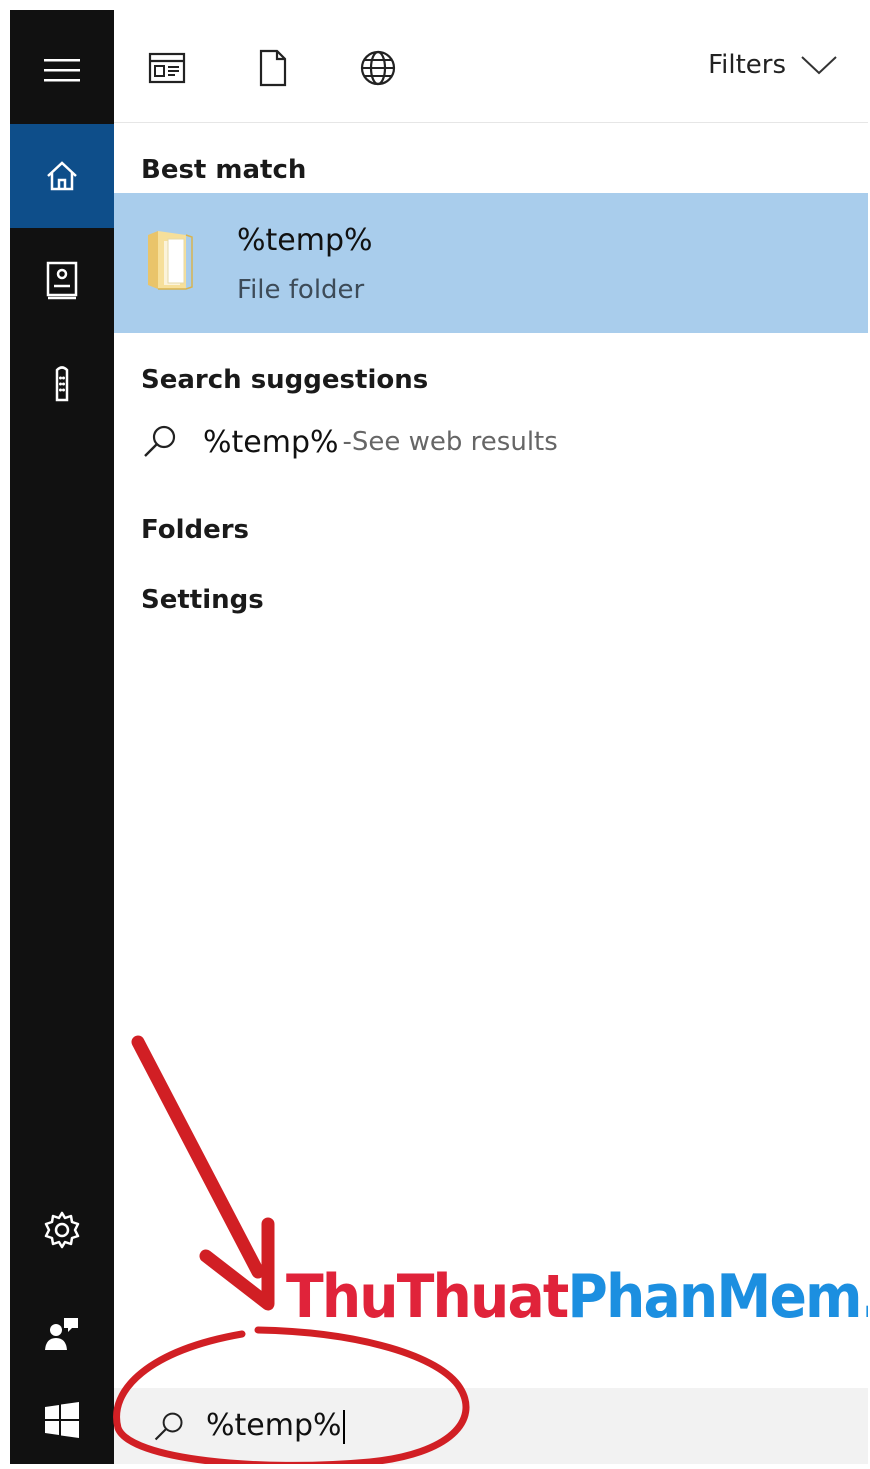 The height and width of the screenshot is (1469, 870). I want to click on watermark-logo: ThuThuatPhanMem.vn, so click(577, 1297).